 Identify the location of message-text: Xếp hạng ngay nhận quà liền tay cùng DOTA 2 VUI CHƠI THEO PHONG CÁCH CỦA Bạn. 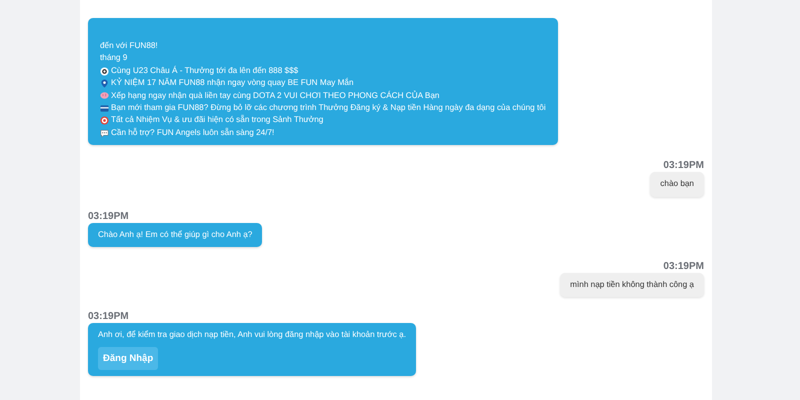
(275, 96).